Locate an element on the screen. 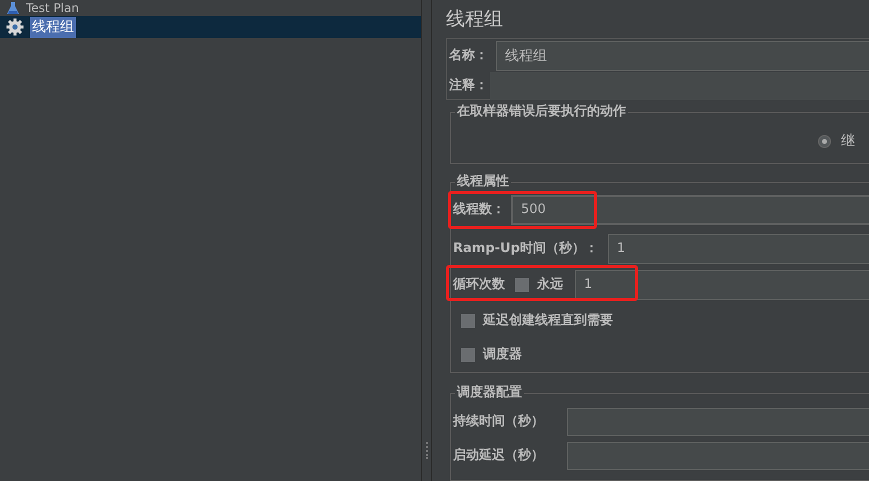  gear-icon is located at coordinates (15, 27).